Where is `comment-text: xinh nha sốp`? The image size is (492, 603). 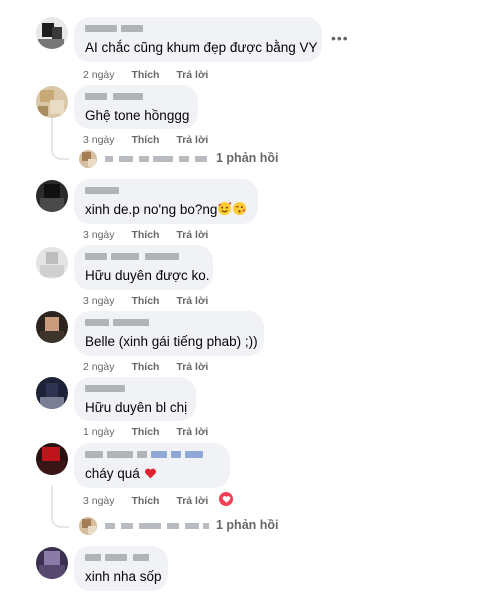
comment-text: xinh nha sốp is located at coordinates (123, 576).